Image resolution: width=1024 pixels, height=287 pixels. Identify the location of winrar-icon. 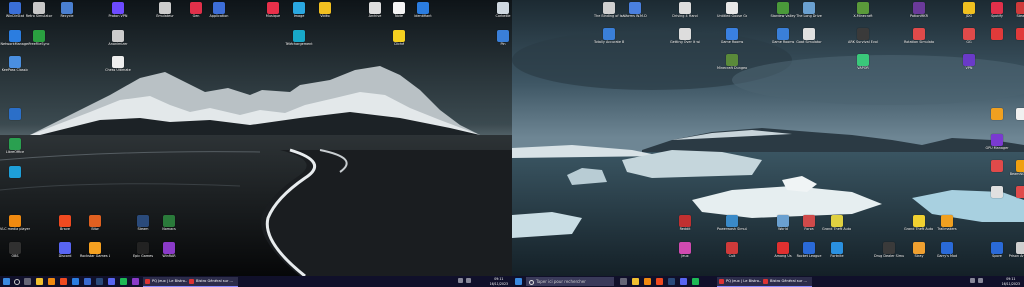
(135, 281).